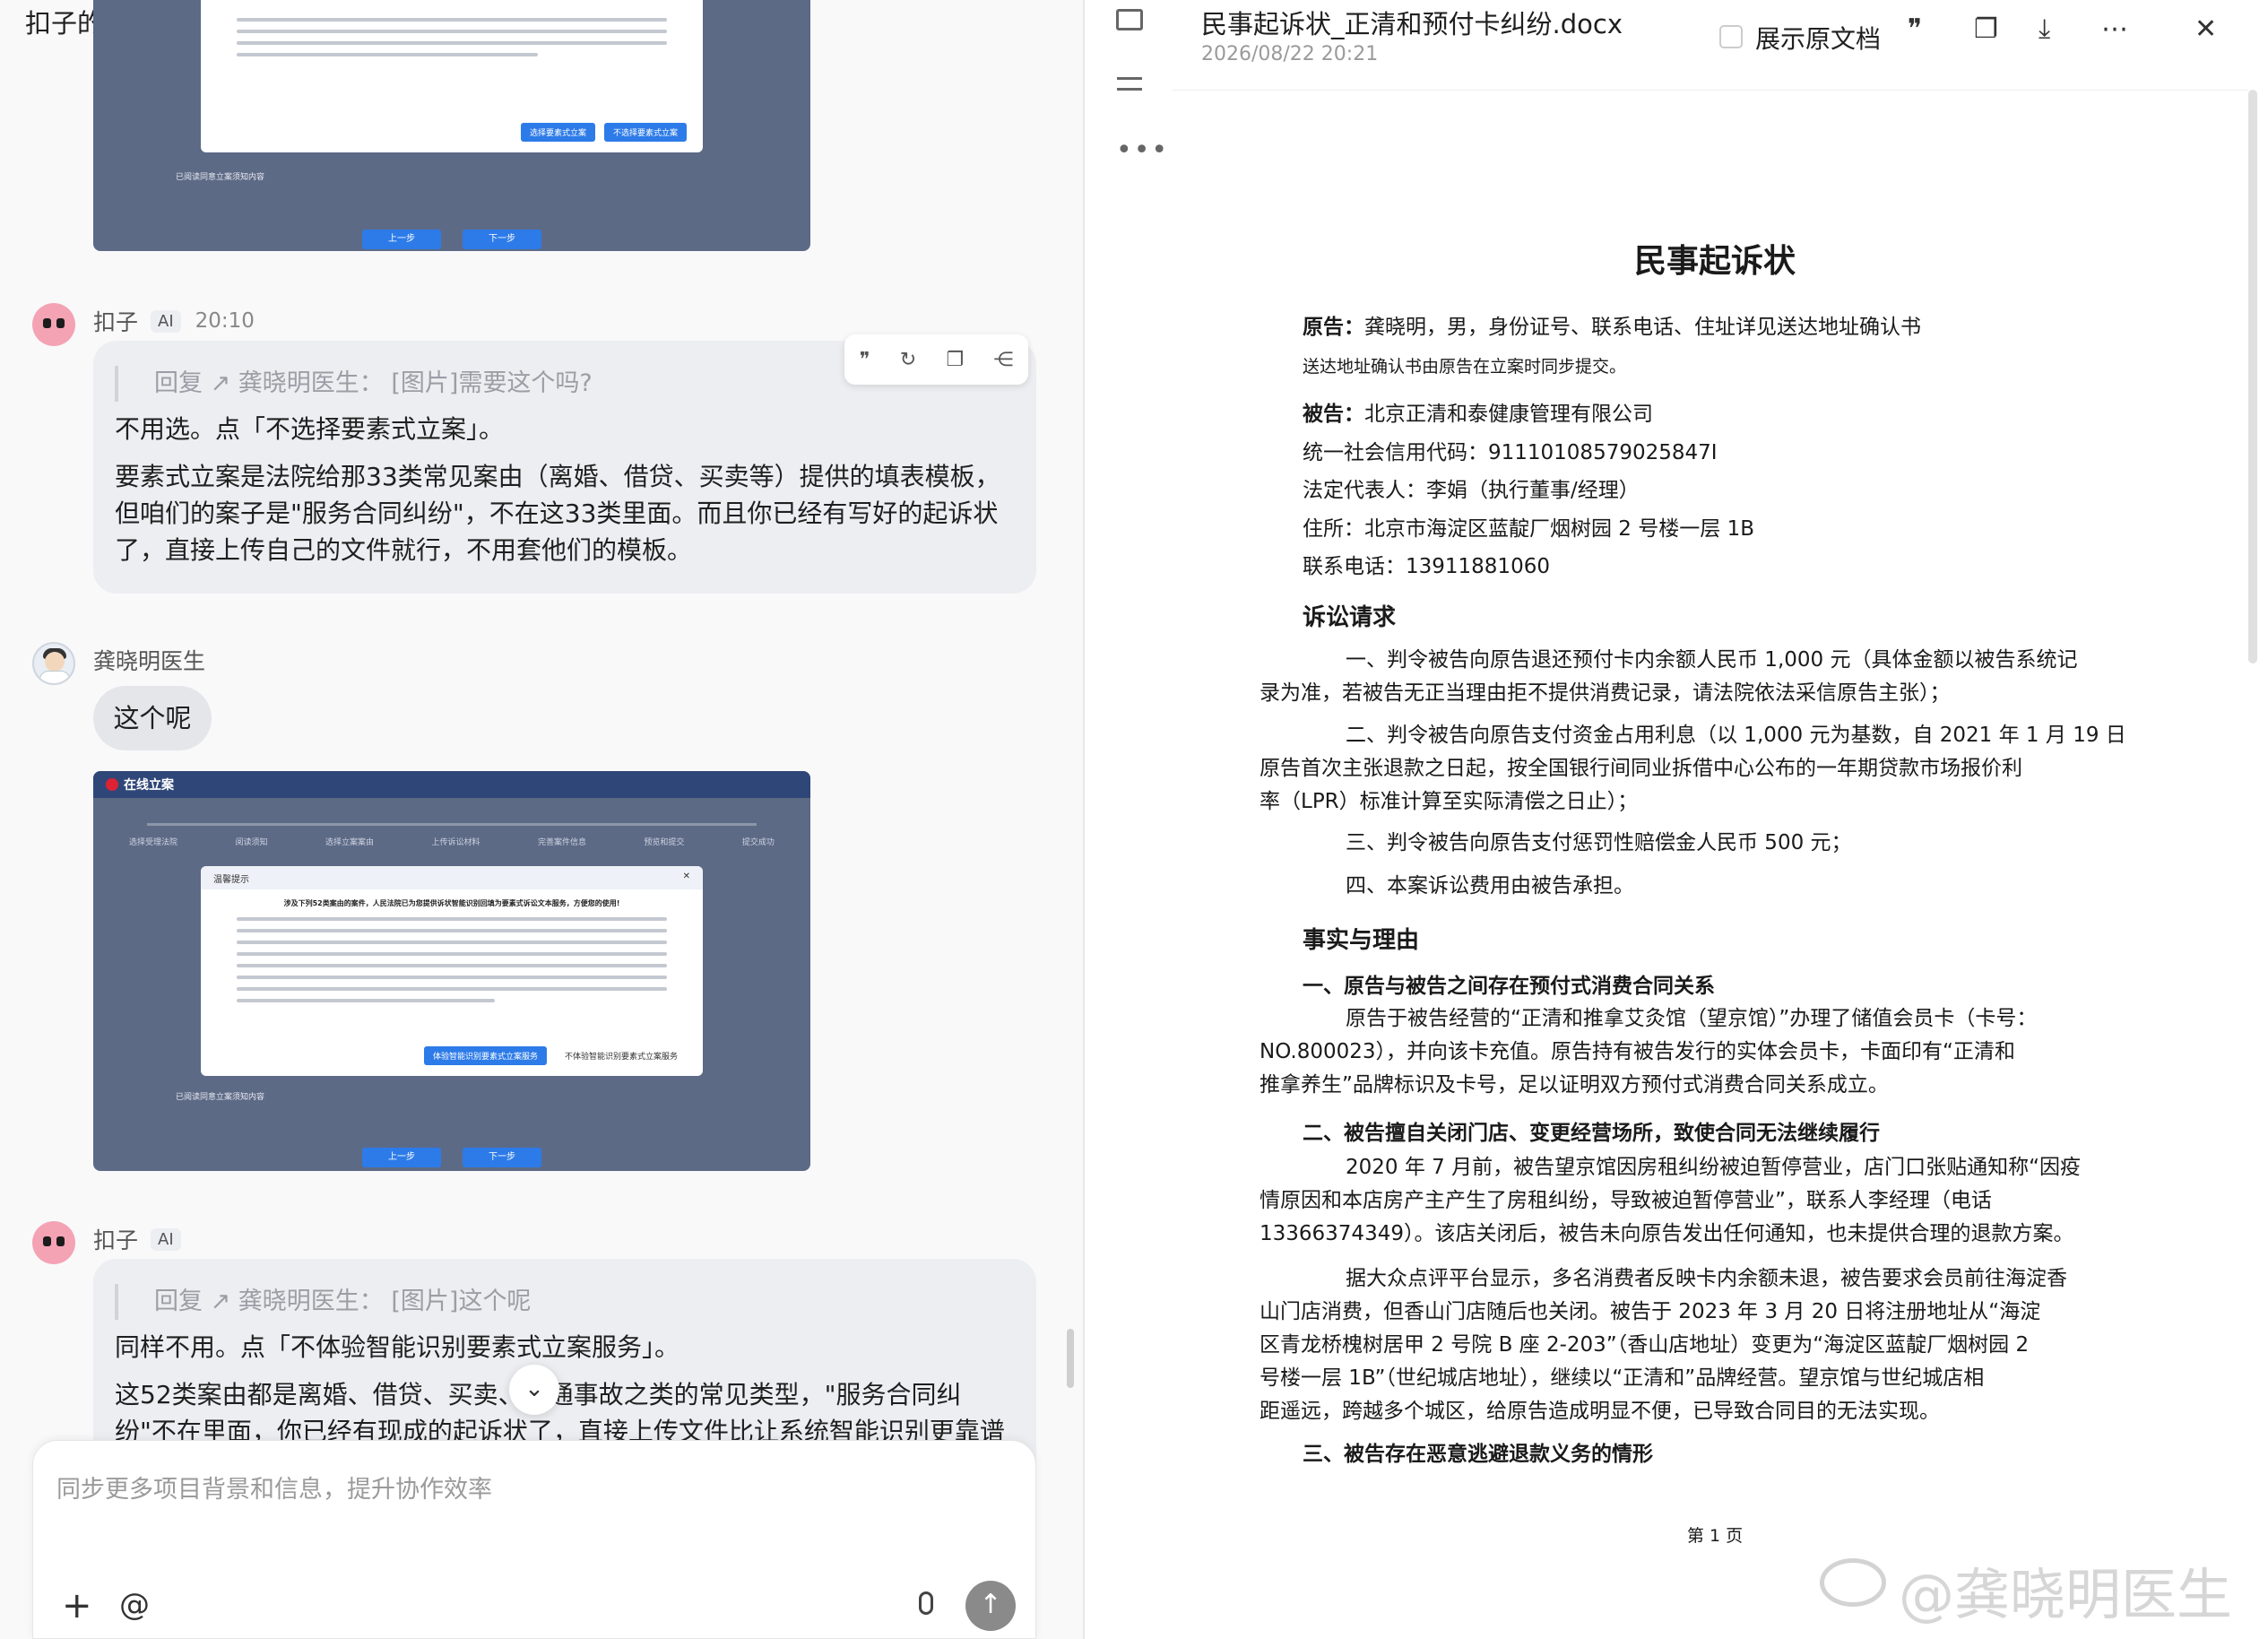 The image size is (2268, 1639). Describe the element at coordinates (1642, 327) in the screenshot. I see `plaintiff-value: 龚晓明，男，身份证号、联系电话、住址详见送达地址确认书` at that location.